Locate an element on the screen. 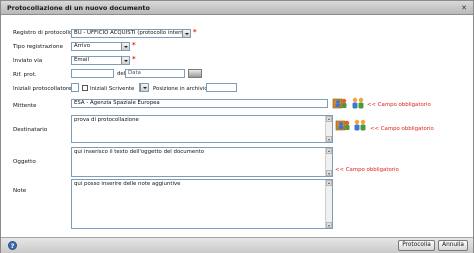  iniziali-scrivente-select is located at coordinates (144, 87).